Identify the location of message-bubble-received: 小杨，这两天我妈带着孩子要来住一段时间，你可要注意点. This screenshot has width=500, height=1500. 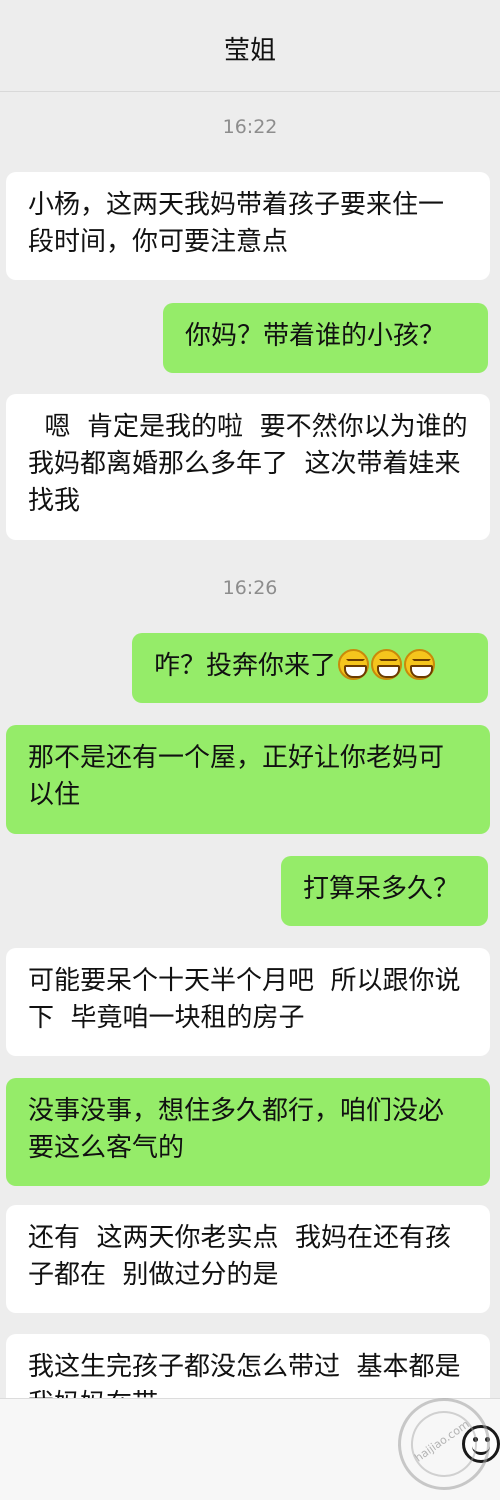
(248, 226).